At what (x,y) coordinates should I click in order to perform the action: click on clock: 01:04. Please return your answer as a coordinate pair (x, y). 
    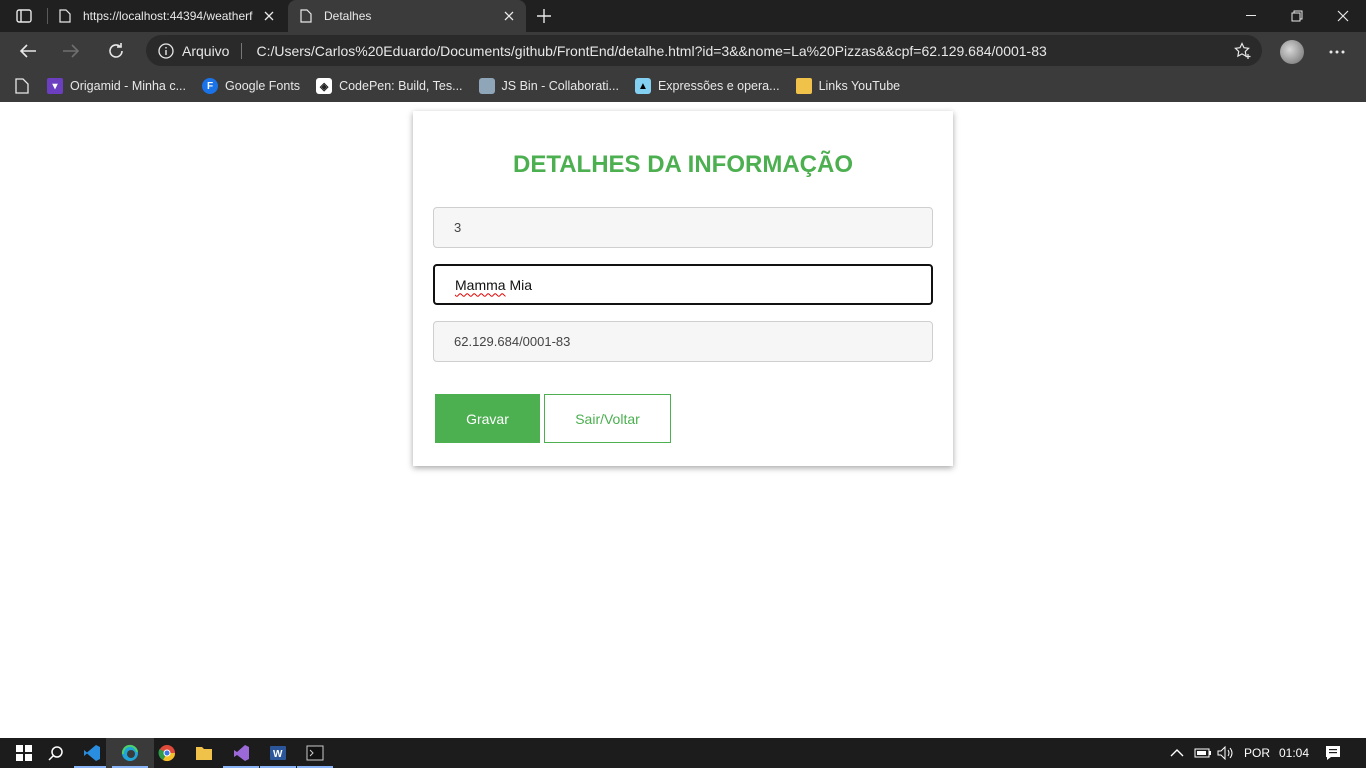
    Looking at the image, I should click on (1294, 753).